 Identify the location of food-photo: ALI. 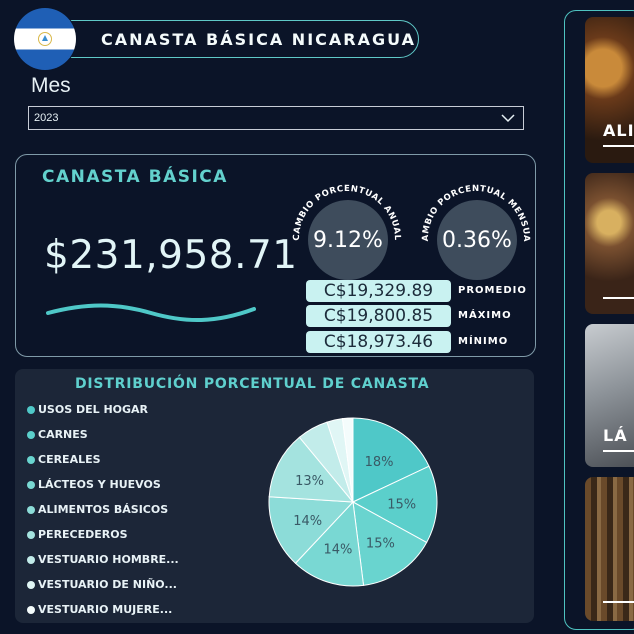
(609, 90).